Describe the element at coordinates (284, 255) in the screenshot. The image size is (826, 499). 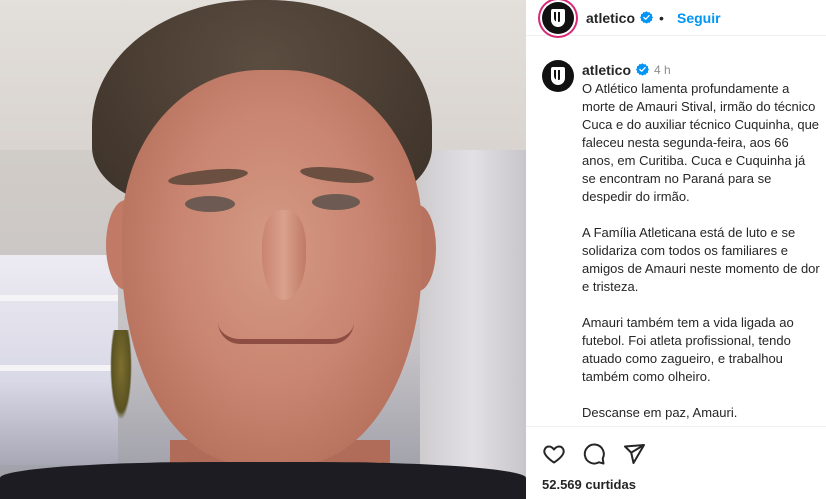
I see `photo-nose` at that location.